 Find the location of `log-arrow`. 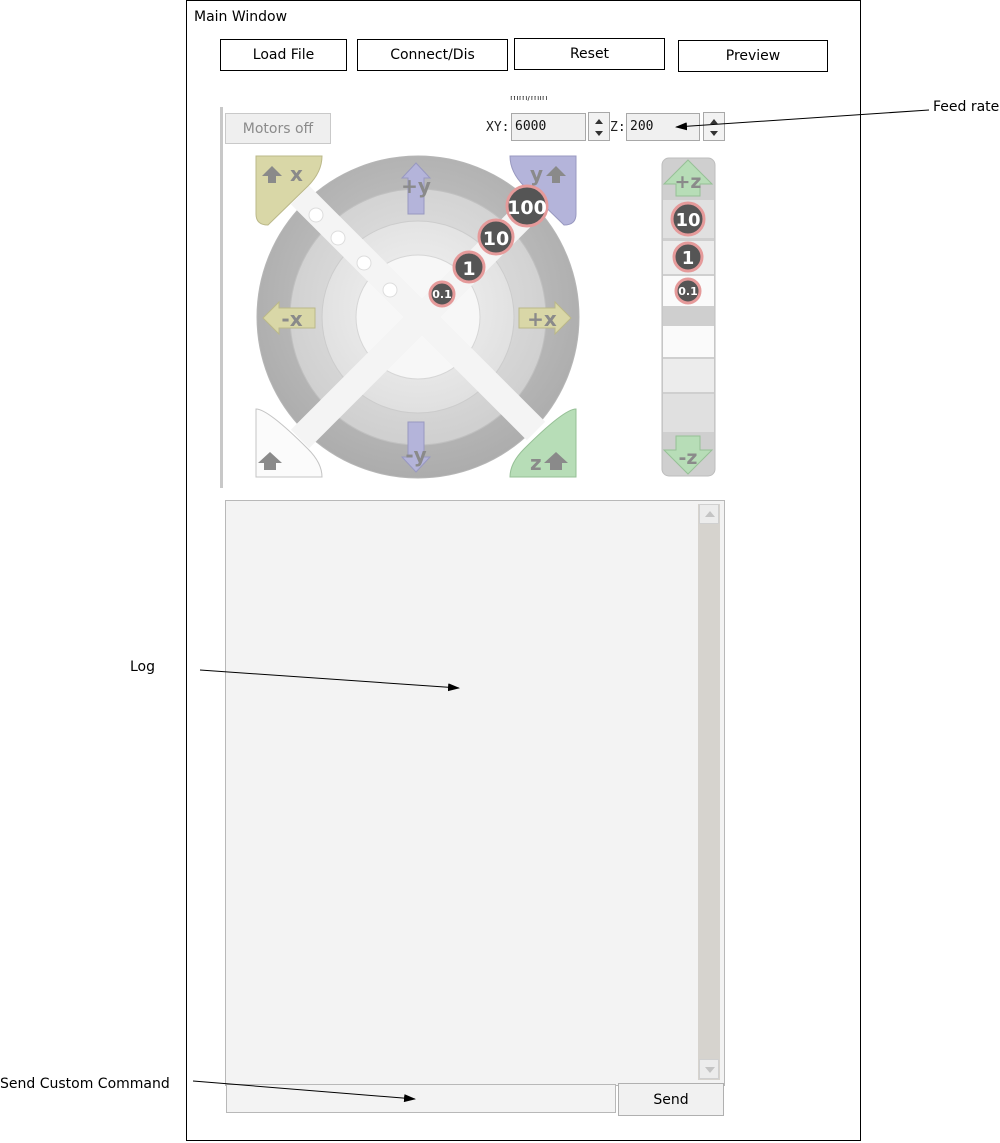

log-arrow is located at coordinates (329, 680).